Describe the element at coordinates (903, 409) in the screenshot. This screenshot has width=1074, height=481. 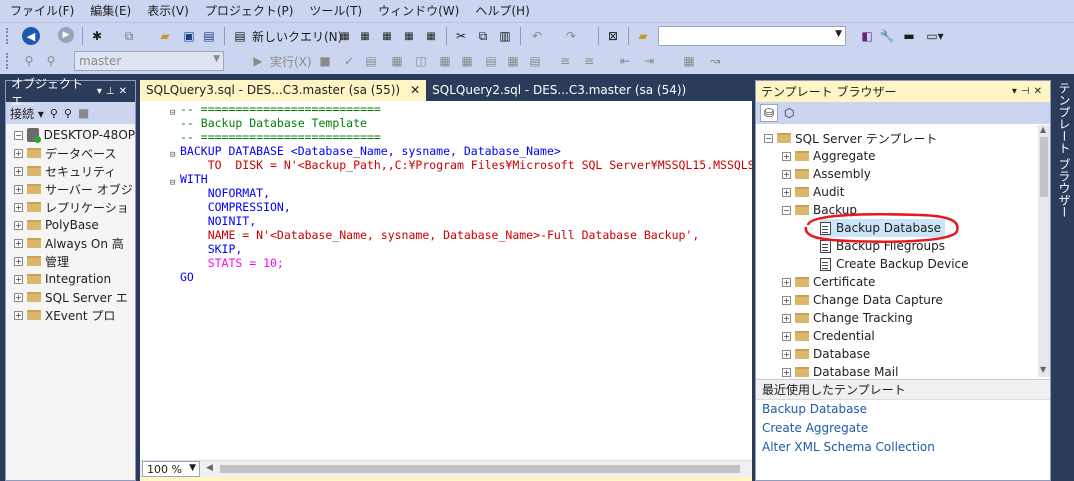
I see `recent-link: Backup Database` at that location.